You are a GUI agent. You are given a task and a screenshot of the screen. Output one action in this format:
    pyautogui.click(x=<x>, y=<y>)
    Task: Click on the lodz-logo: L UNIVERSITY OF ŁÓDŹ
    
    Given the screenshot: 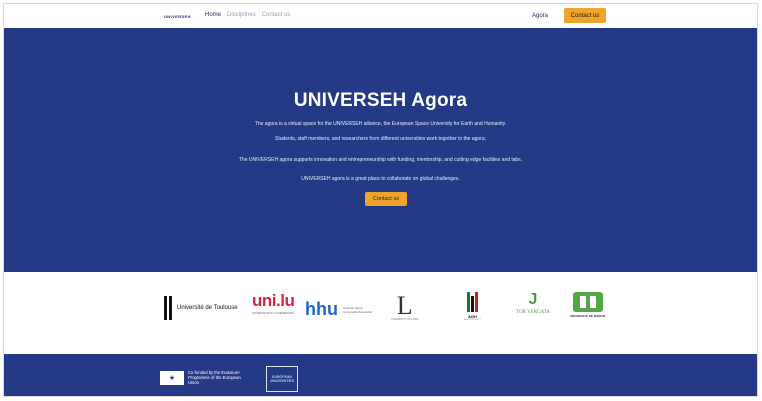 What is the action you would take?
    pyautogui.click(x=405, y=306)
    